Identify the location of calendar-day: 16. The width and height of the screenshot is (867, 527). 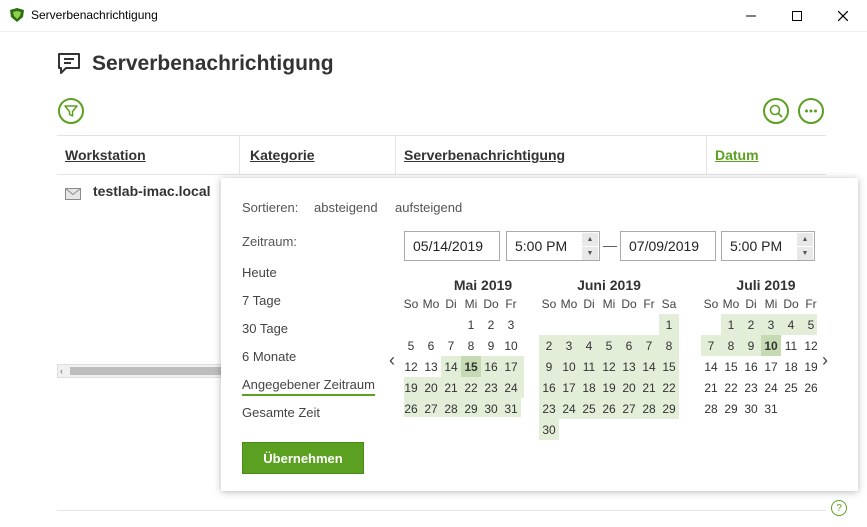
(751, 366).